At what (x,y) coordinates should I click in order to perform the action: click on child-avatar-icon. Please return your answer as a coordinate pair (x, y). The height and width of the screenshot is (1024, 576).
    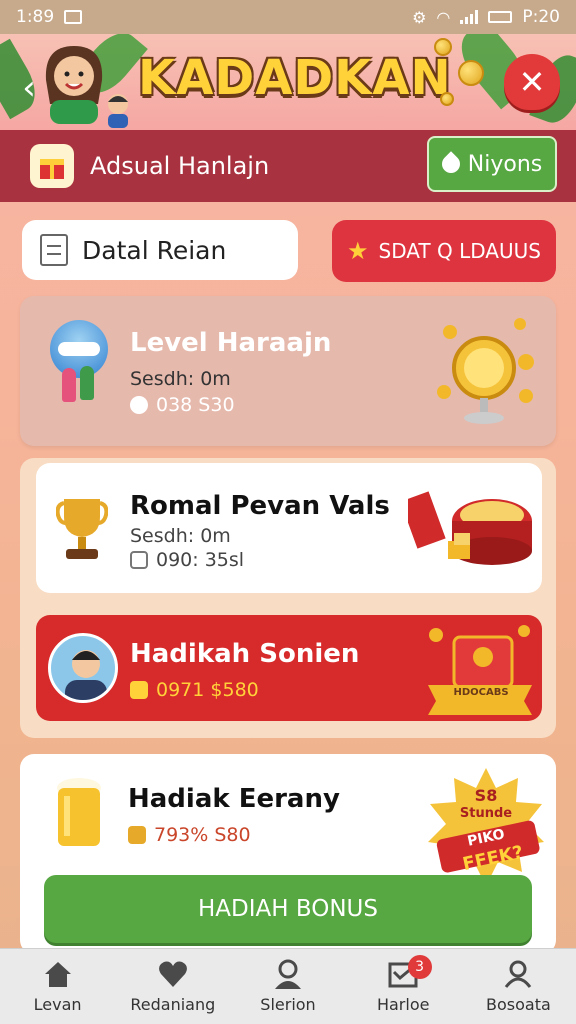
    Looking at the image, I should click on (118, 111).